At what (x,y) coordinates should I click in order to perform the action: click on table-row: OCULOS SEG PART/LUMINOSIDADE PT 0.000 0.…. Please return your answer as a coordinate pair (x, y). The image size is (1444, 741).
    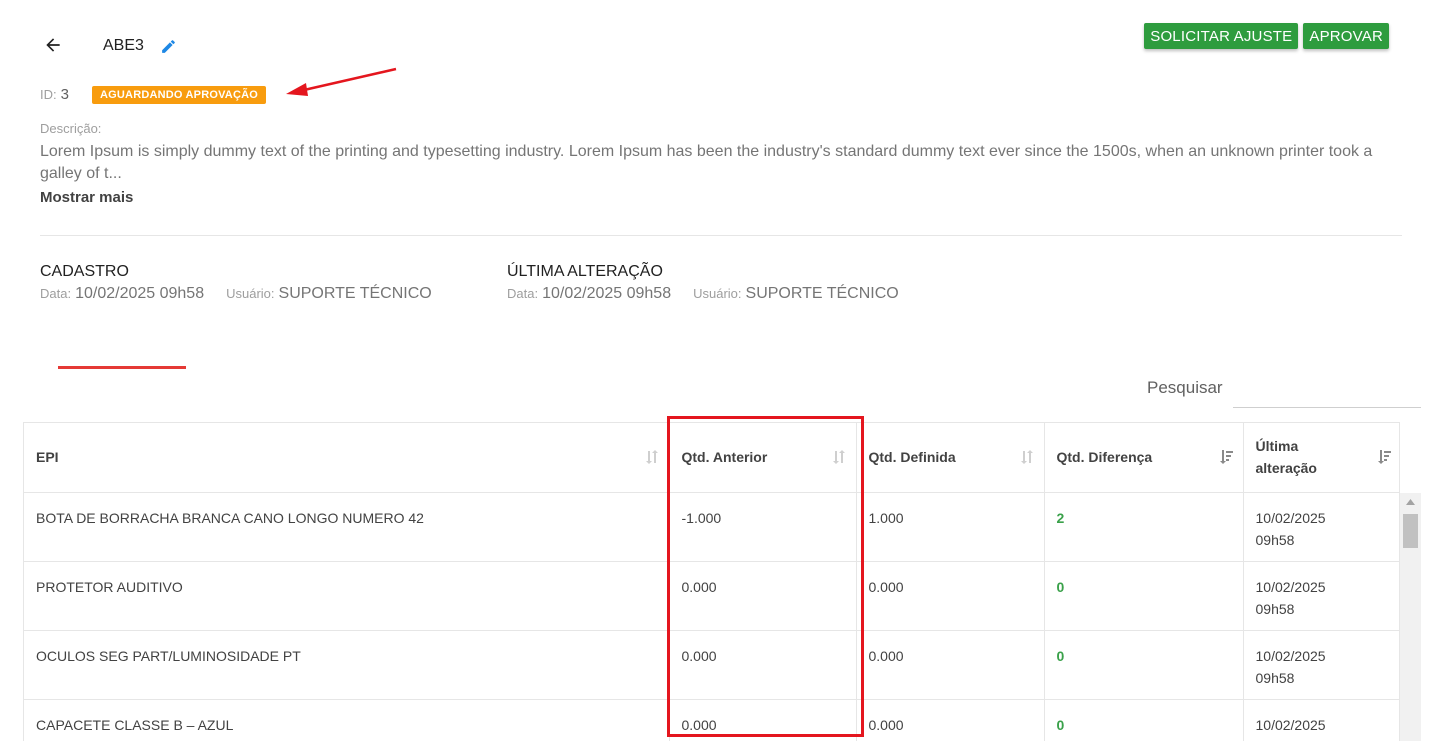
    Looking at the image, I should click on (711, 665).